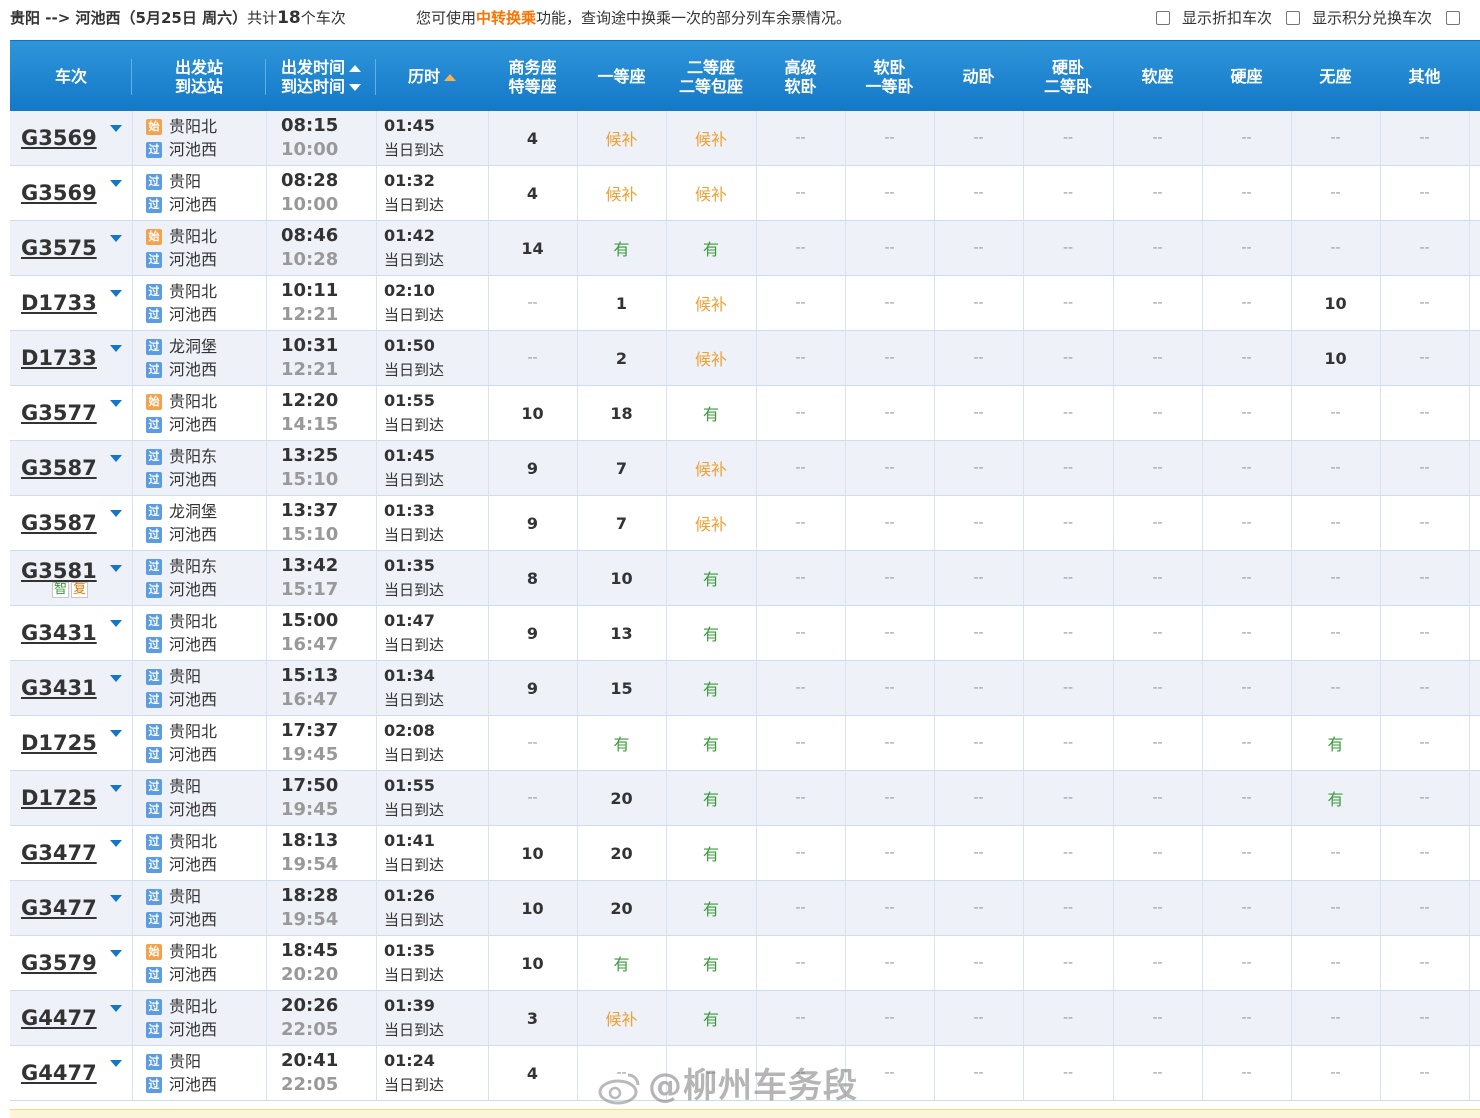  I want to click on seat-first-cell: 15, so click(621, 688).